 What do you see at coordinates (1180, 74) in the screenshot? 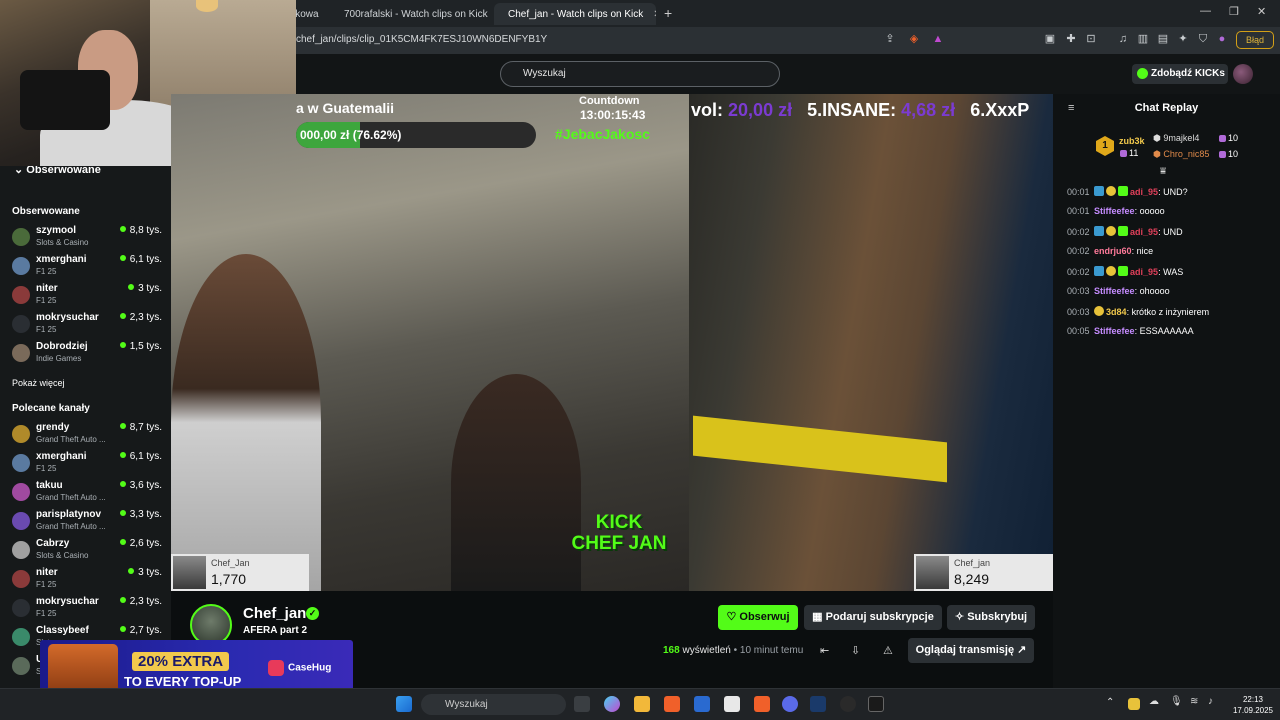
I see `get-kicks-button: Zdobądź KICKs` at bounding box center [1180, 74].